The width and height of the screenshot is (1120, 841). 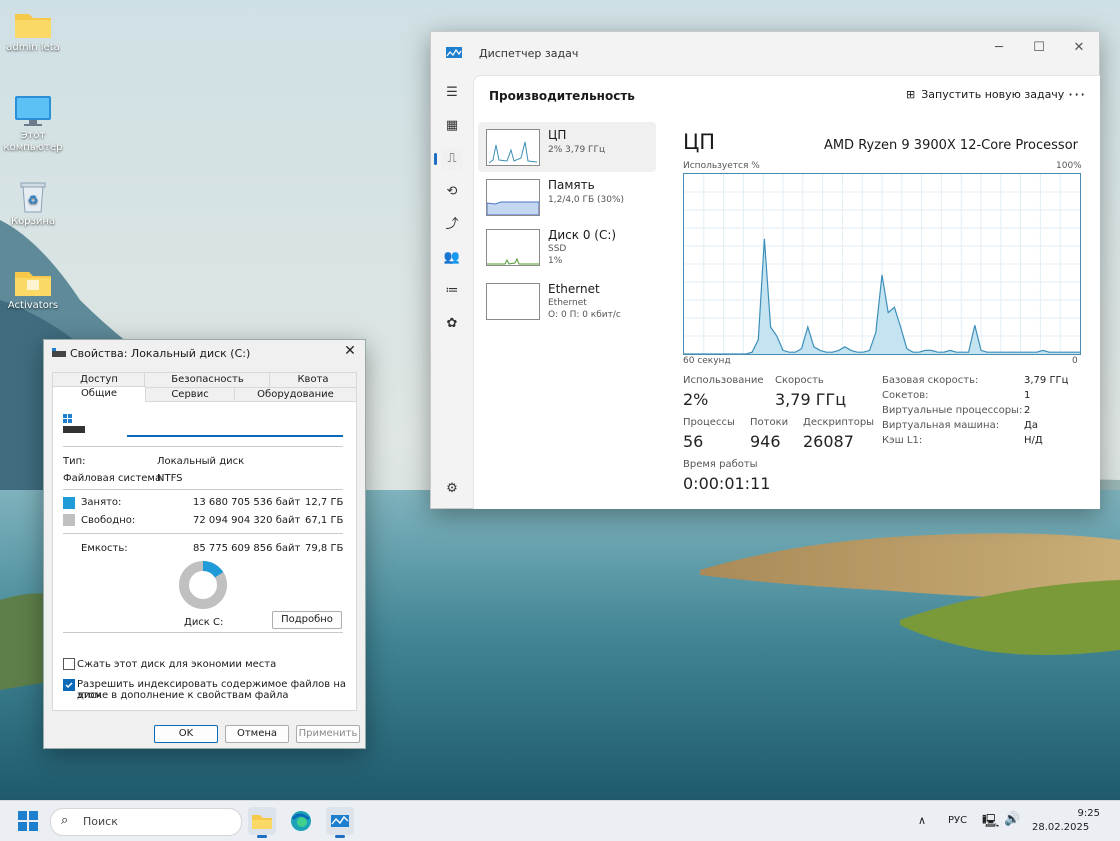 I want to click on processes-icon: ▦, so click(x=452, y=126).